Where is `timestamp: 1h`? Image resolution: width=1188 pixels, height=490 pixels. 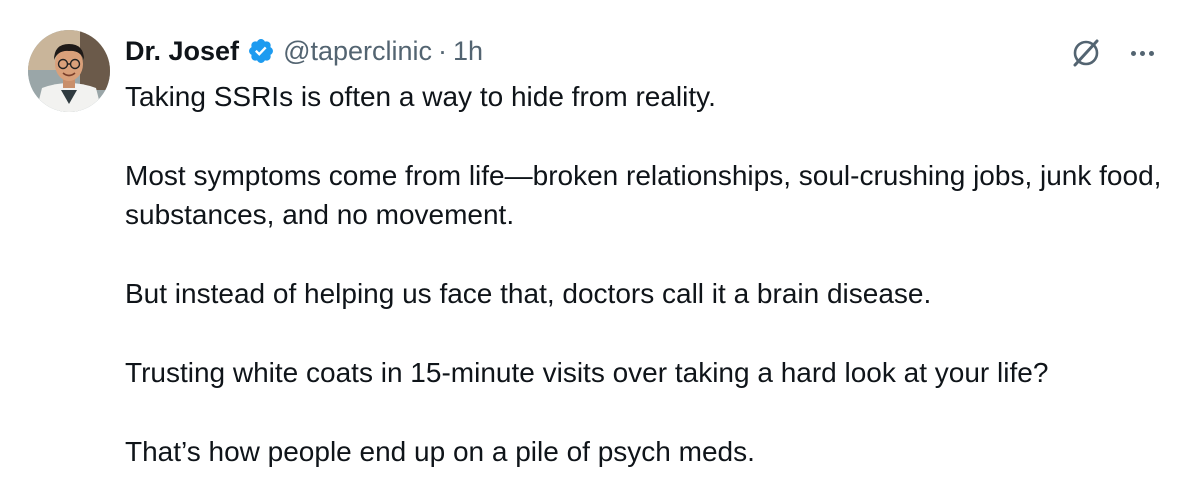 timestamp: 1h is located at coordinates (468, 51).